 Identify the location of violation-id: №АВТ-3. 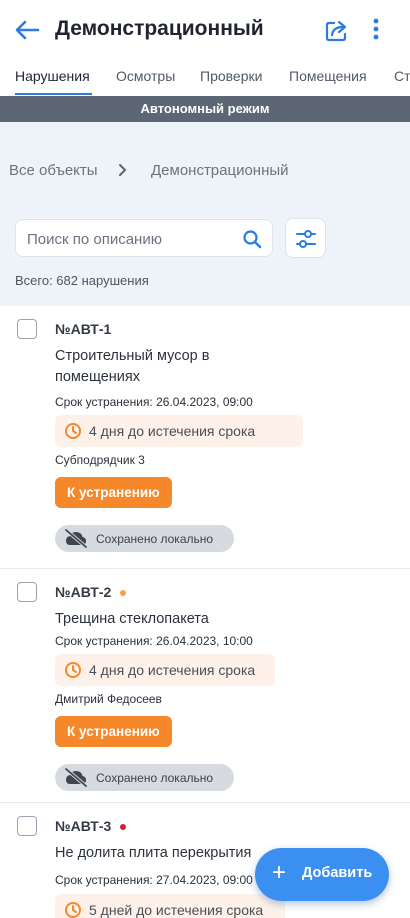
(83, 826).